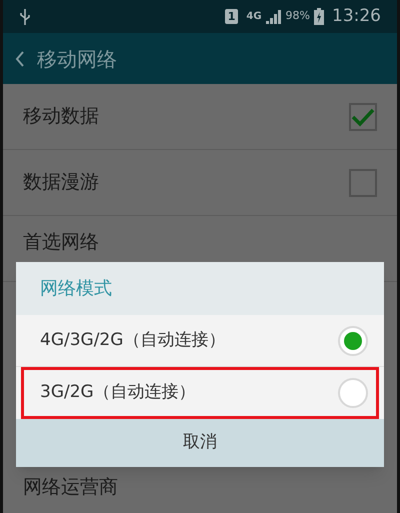 Image resolution: width=400 pixels, height=513 pixels. What do you see at coordinates (254, 17) in the screenshot?
I see `network-type: 4G` at bounding box center [254, 17].